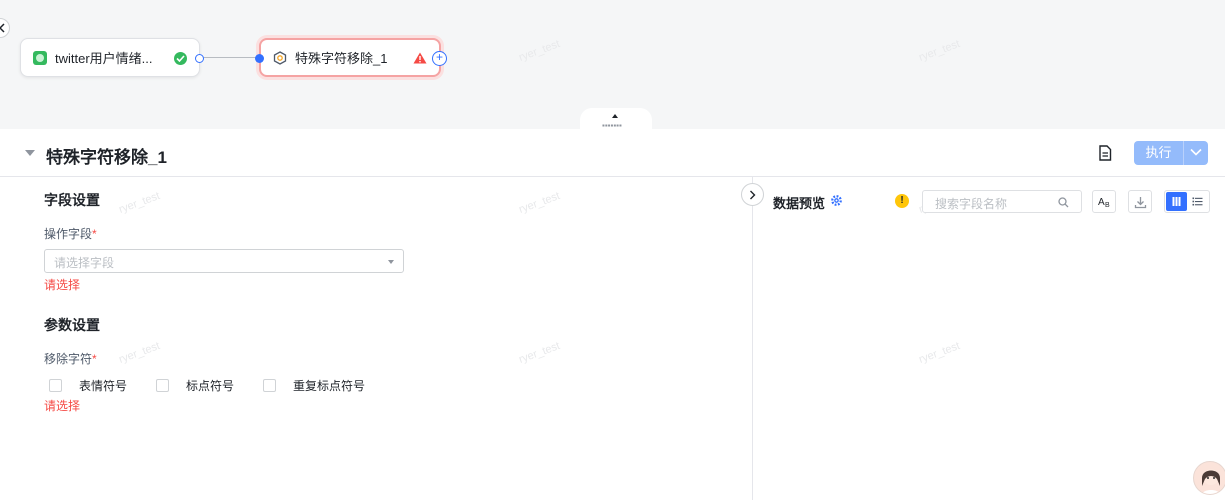  Describe the element at coordinates (902, 201) in the screenshot. I see `notice-icon: !` at that location.